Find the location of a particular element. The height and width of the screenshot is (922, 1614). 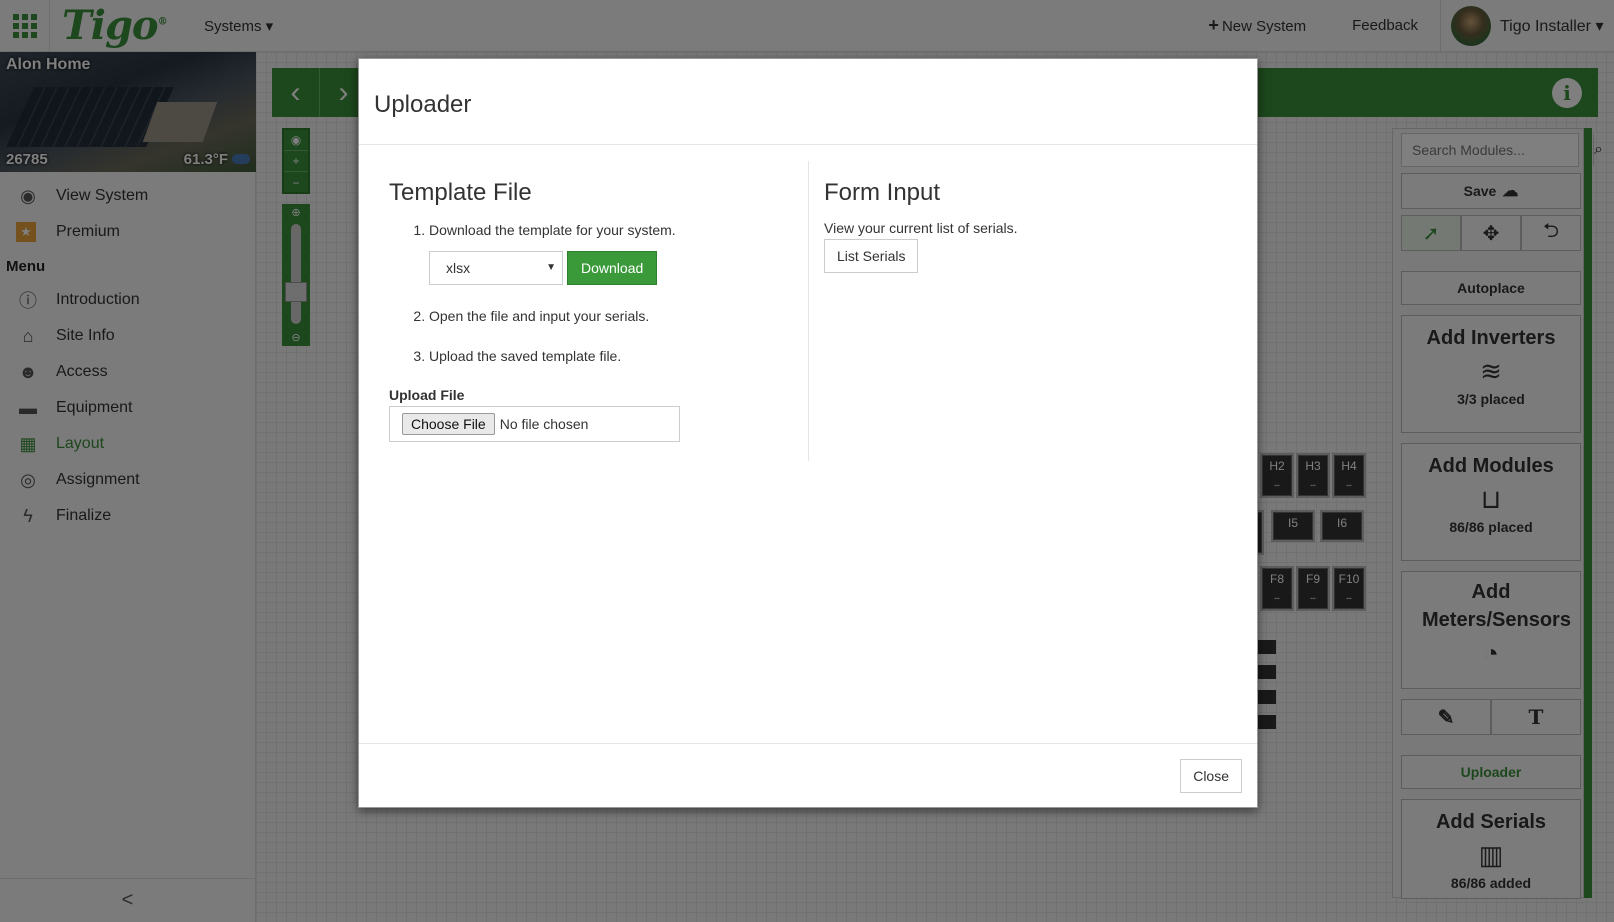

step-2: Open the file and input your serials. is located at coordinates (609, 316).